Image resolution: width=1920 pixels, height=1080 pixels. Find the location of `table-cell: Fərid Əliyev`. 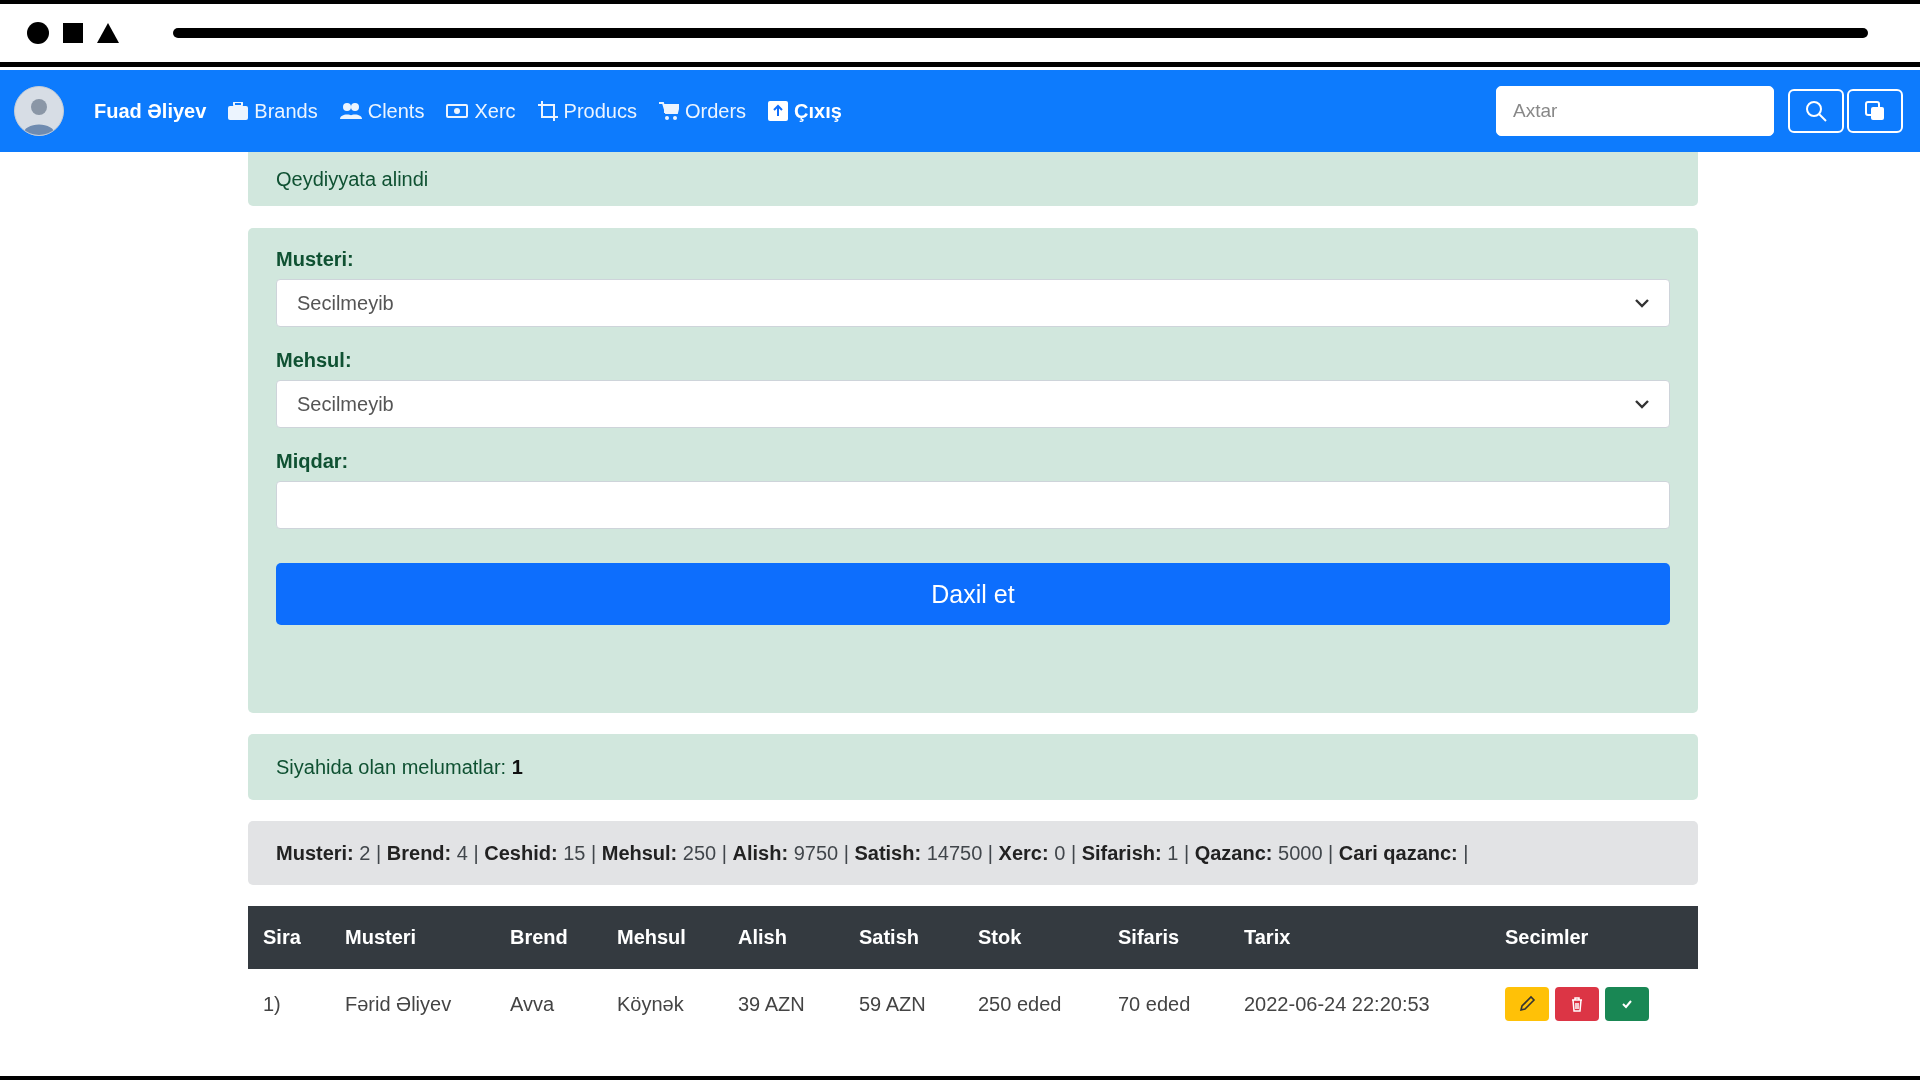

table-cell: Fərid Əliyev is located at coordinates (412, 1004).